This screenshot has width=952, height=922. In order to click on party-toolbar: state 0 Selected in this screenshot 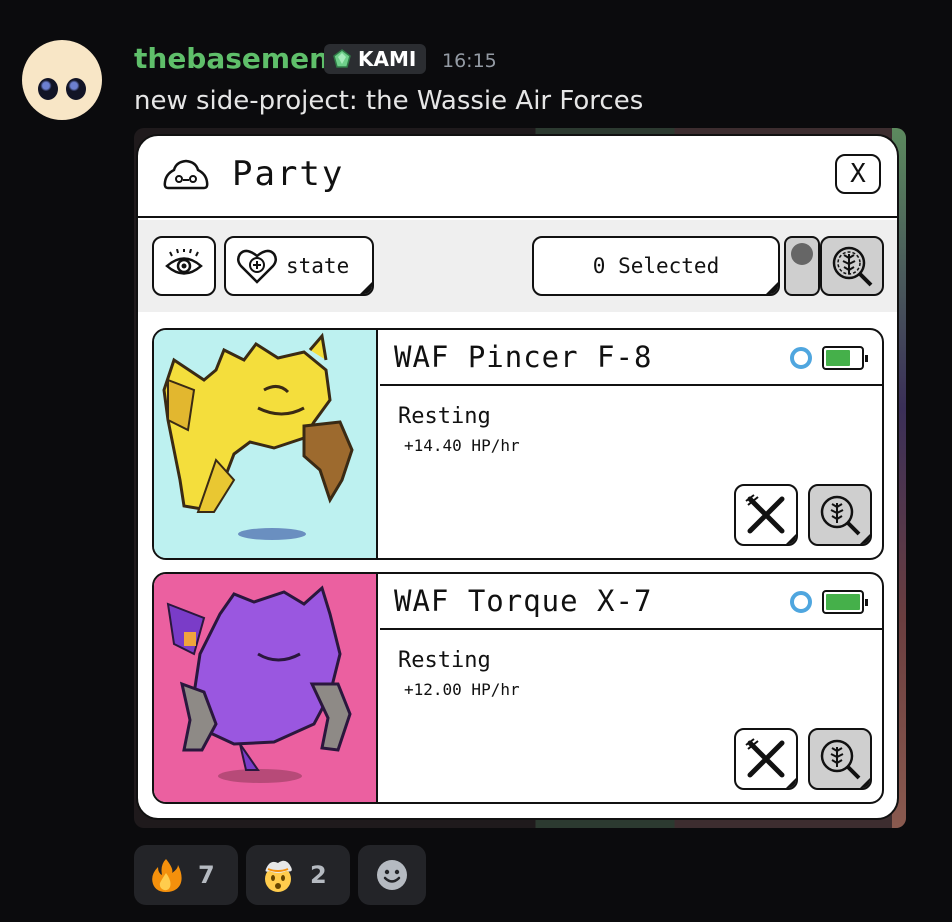, I will do `click(517, 266)`.